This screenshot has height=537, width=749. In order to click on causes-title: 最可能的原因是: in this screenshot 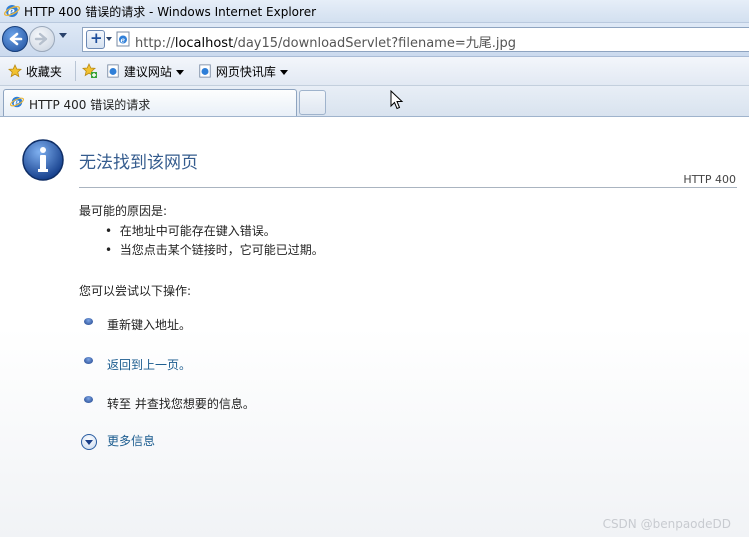, I will do `click(123, 211)`.